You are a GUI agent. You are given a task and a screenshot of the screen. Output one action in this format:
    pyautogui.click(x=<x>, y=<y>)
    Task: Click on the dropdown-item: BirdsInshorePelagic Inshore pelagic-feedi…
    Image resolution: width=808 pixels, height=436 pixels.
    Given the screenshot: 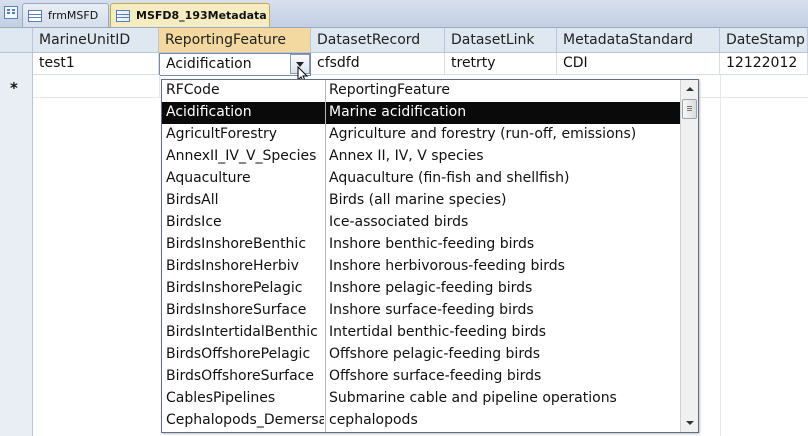 What is the action you would take?
    pyautogui.click(x=421, y=289)
    